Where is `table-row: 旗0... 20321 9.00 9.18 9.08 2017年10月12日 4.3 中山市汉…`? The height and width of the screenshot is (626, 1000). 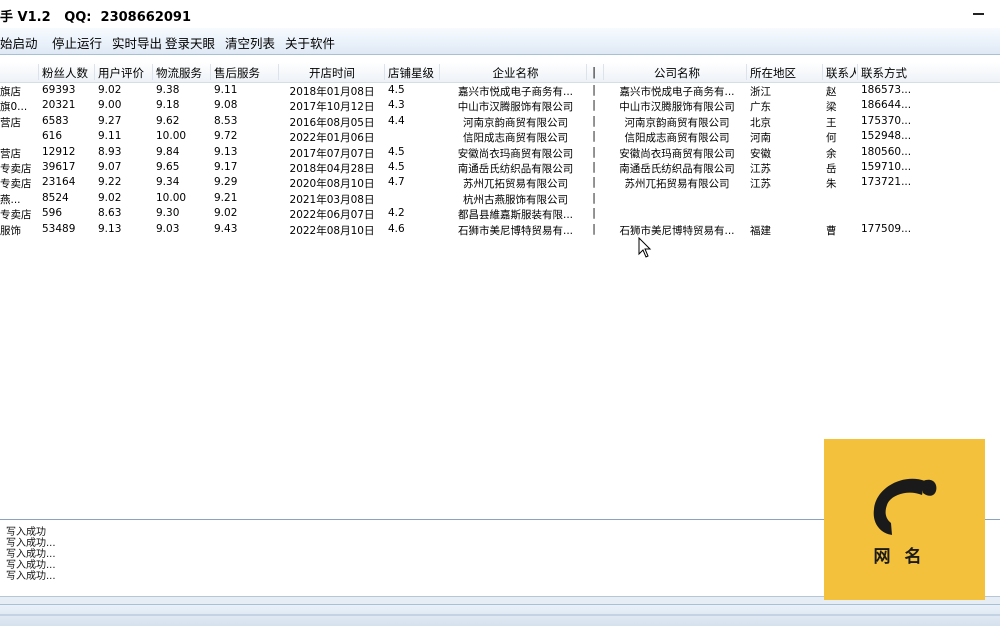 table-row: 旗0... 20321 9.00 9.18 9.08 2017年10月12日 4.3 中山市汉… is located at coordinates (500, 105).